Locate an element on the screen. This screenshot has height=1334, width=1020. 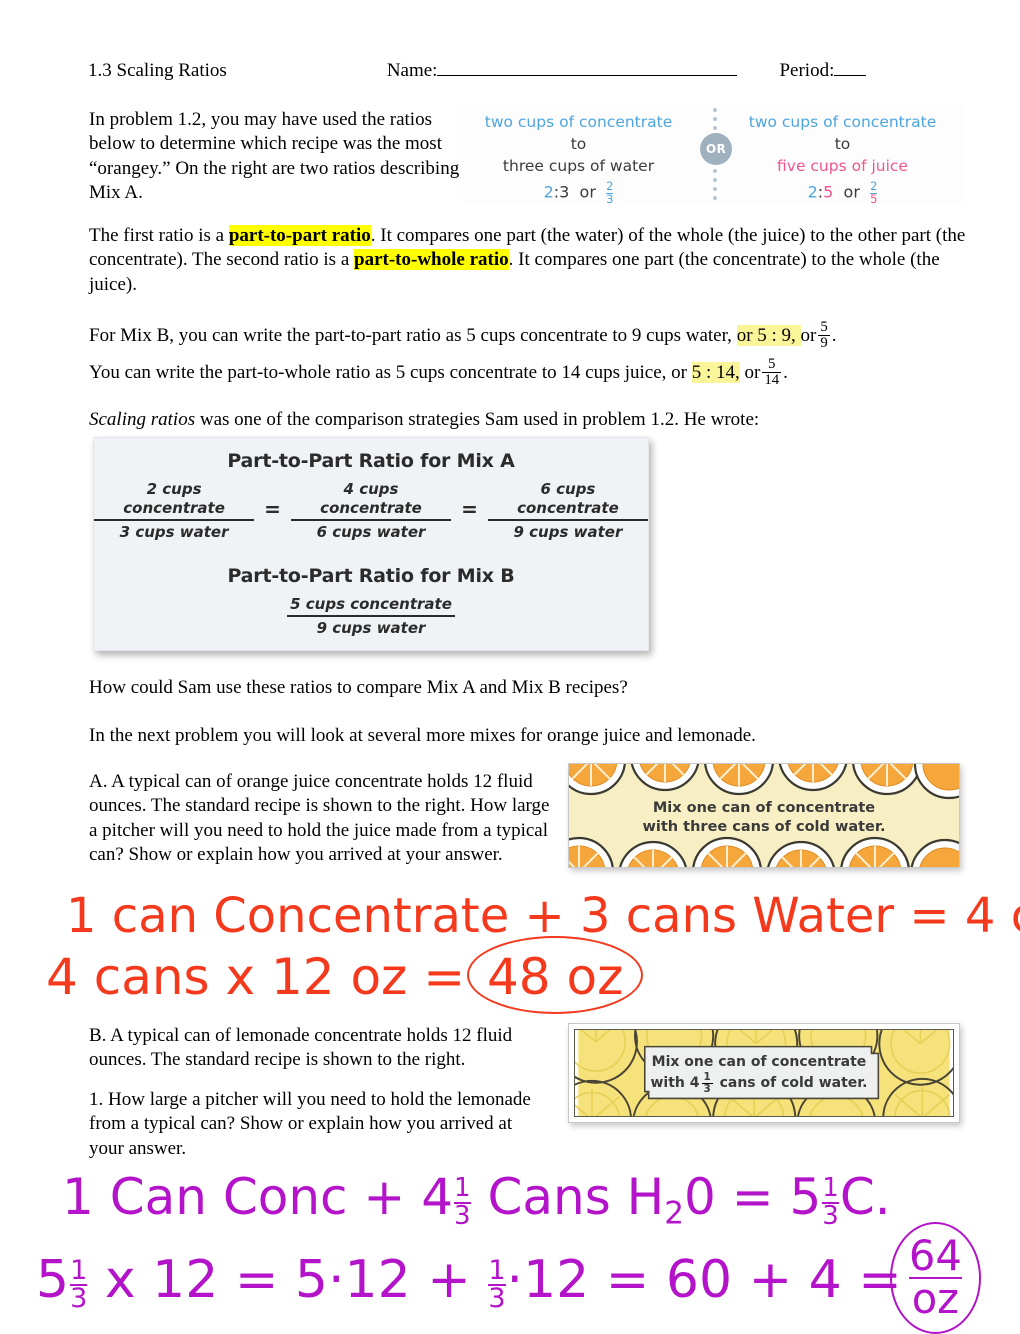
sam-title-mix-b: Part-to-Part Ratio for Mix B is located at coordinates (371, 576).